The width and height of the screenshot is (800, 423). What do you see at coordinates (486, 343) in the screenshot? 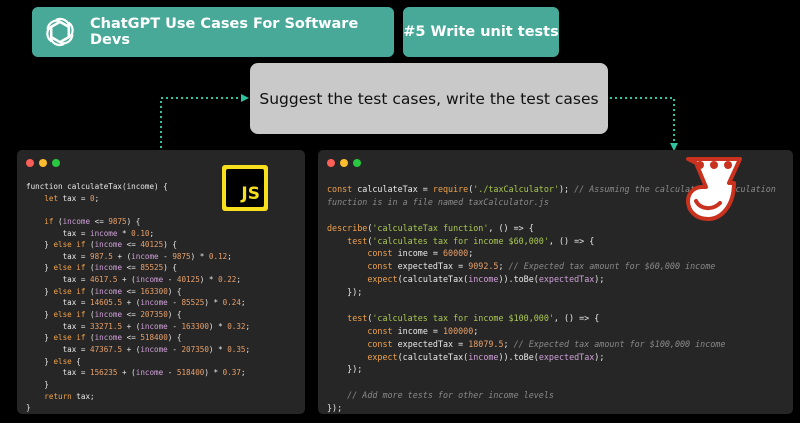
I see `code-token: 18079.5` at bounding box center [486, 343].